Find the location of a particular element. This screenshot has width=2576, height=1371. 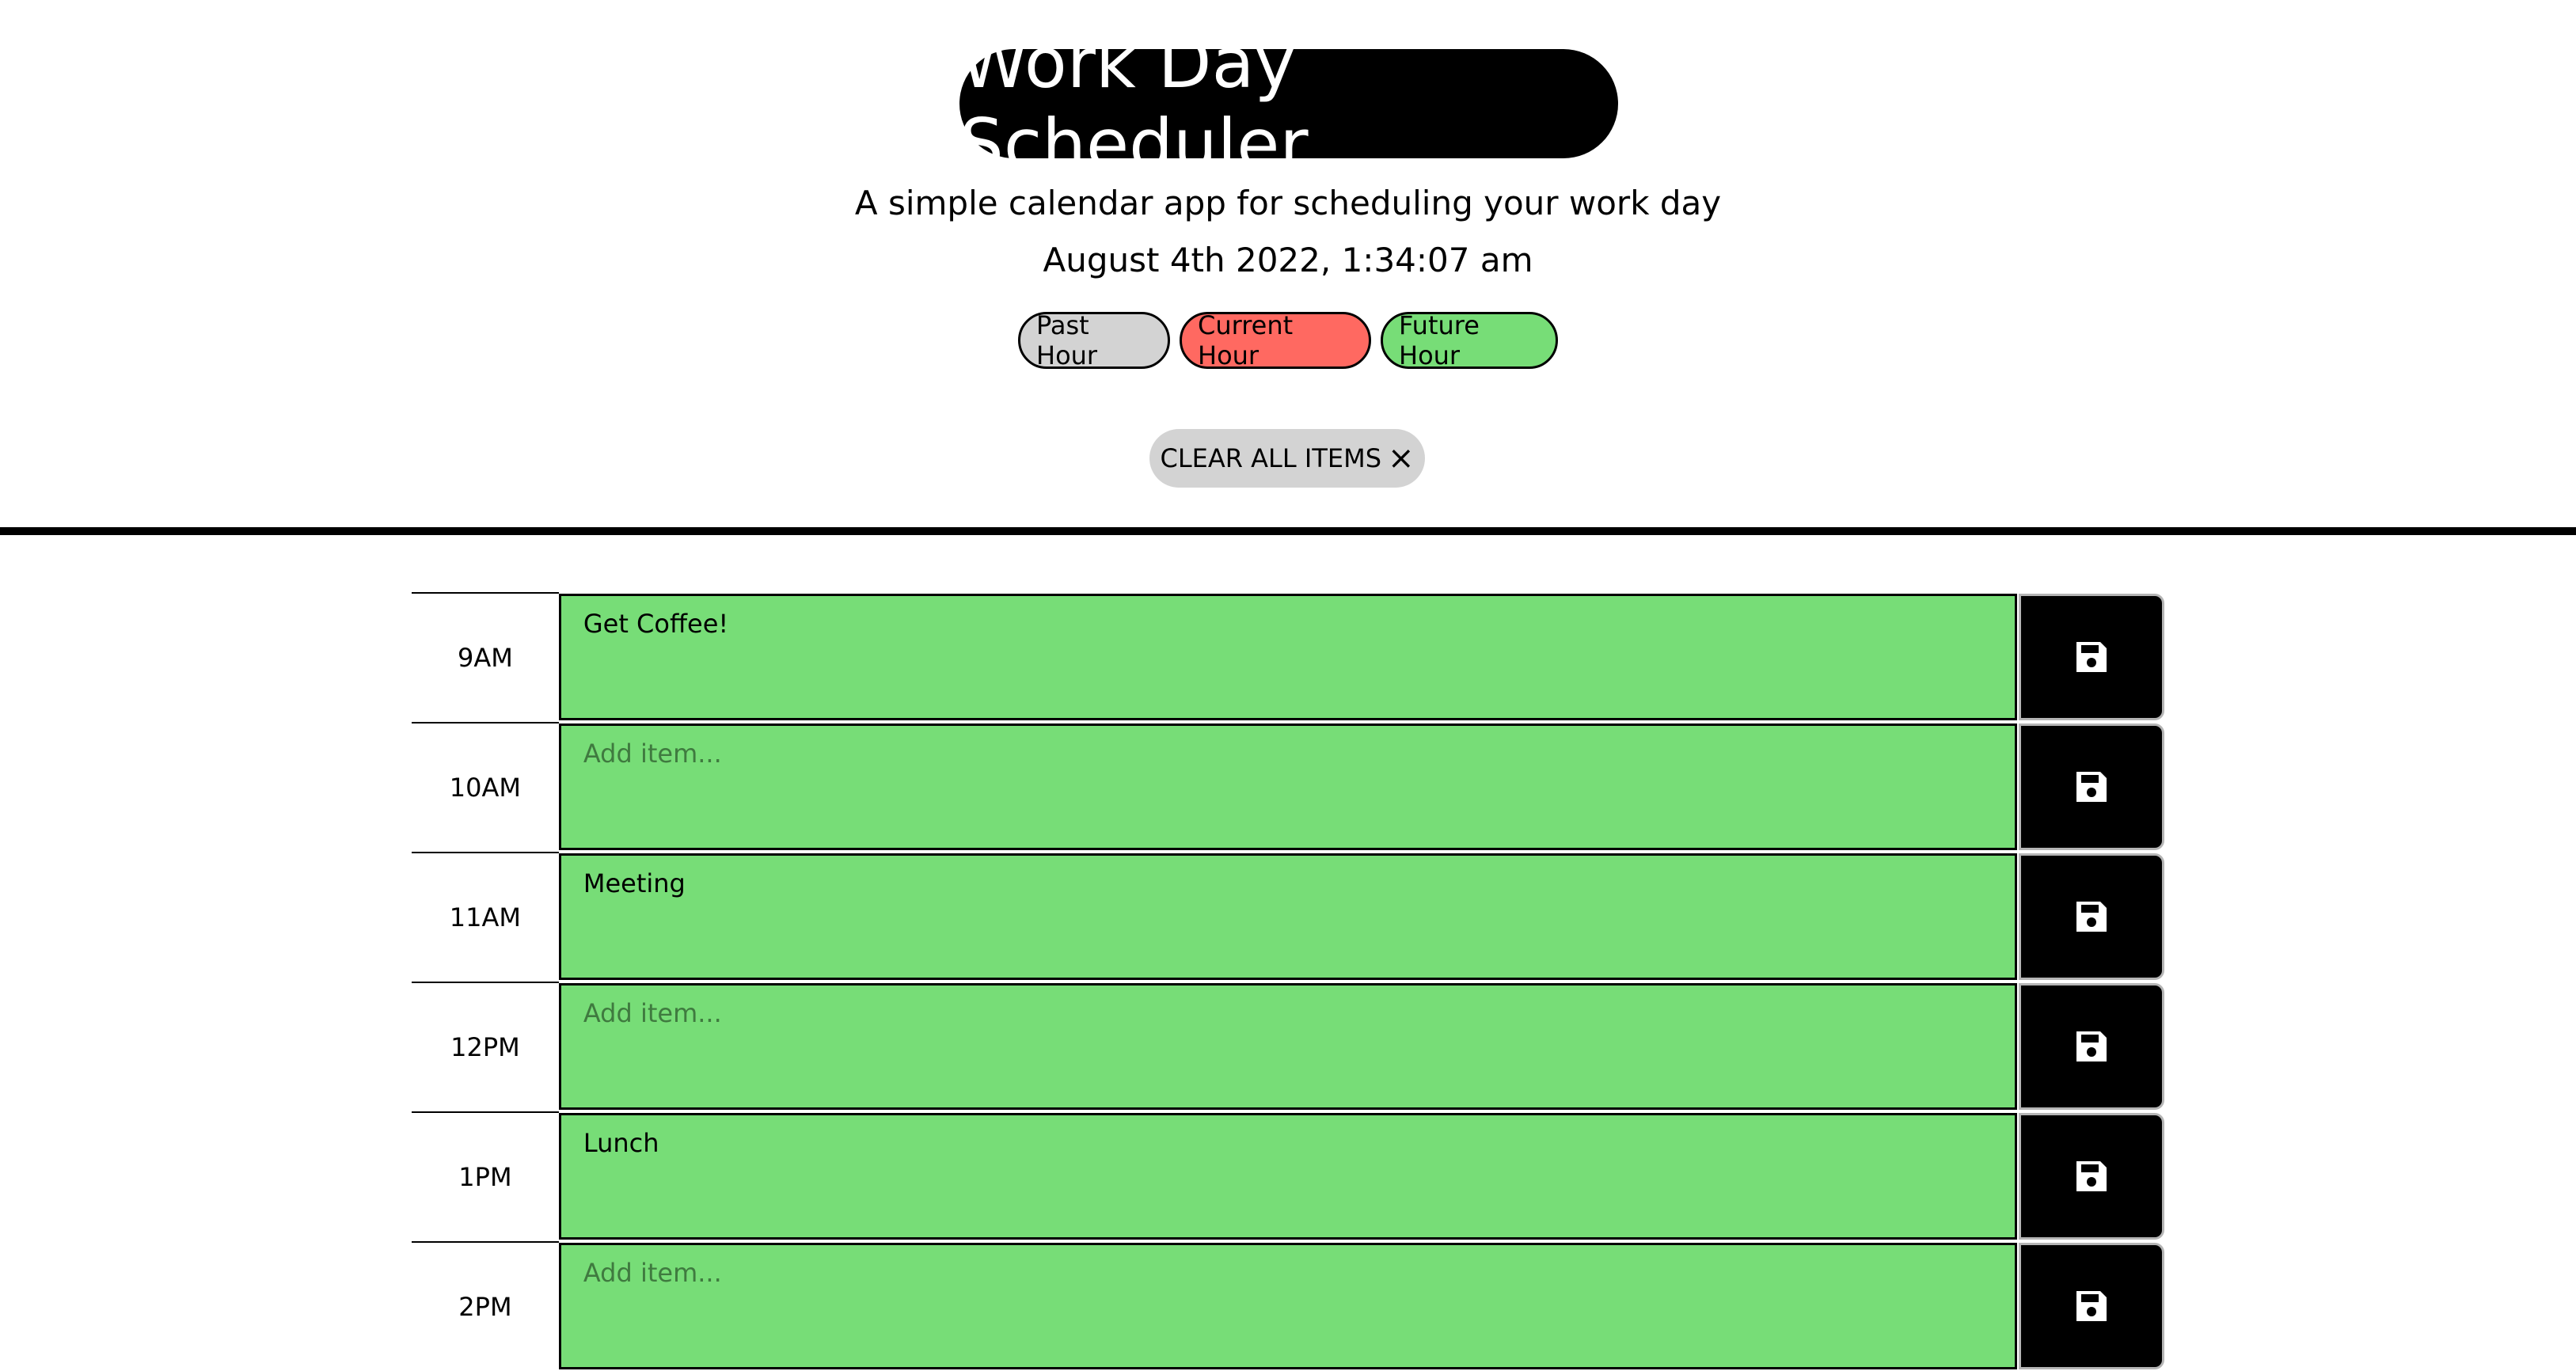

clear-all-label: CLEAR ALL ITEMS is located at coordinates (1271, 458).